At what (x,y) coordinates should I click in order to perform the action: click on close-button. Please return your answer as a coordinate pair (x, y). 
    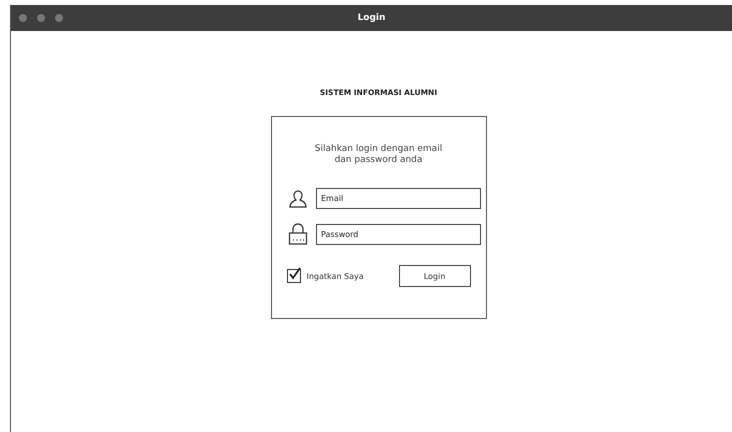
    Looking at the image, I should click on (23, 18).